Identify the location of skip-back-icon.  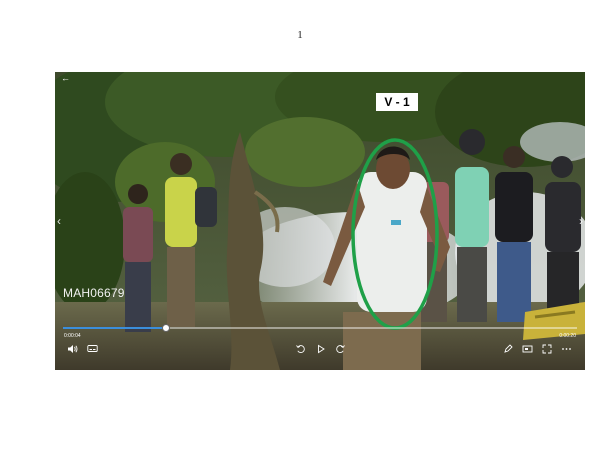
(300, 349).